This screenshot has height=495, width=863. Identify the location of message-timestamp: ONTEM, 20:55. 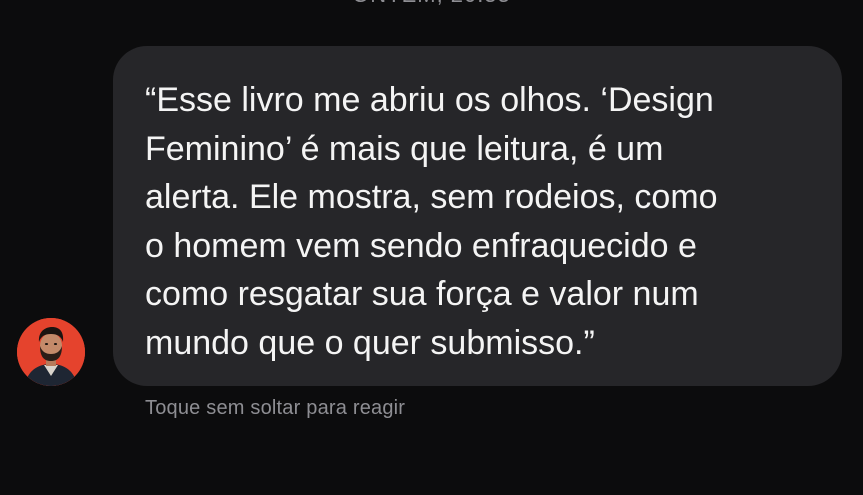
(431, 4).